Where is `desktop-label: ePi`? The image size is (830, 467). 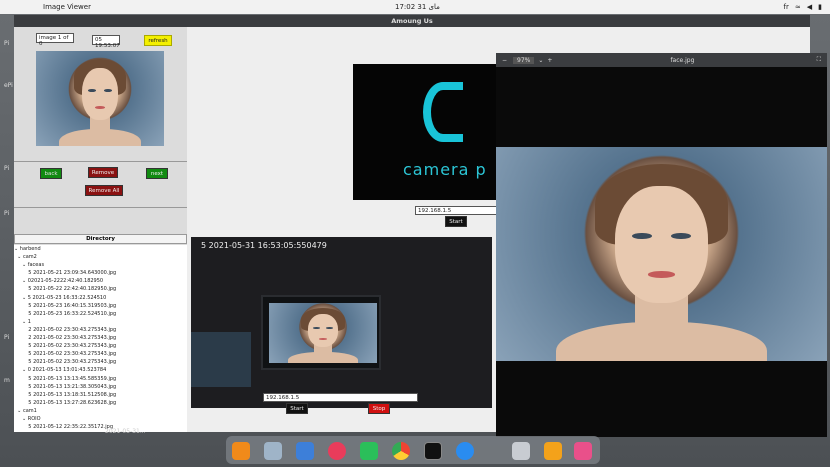
desktop-label: ePi is located at coordinates (8, 85).